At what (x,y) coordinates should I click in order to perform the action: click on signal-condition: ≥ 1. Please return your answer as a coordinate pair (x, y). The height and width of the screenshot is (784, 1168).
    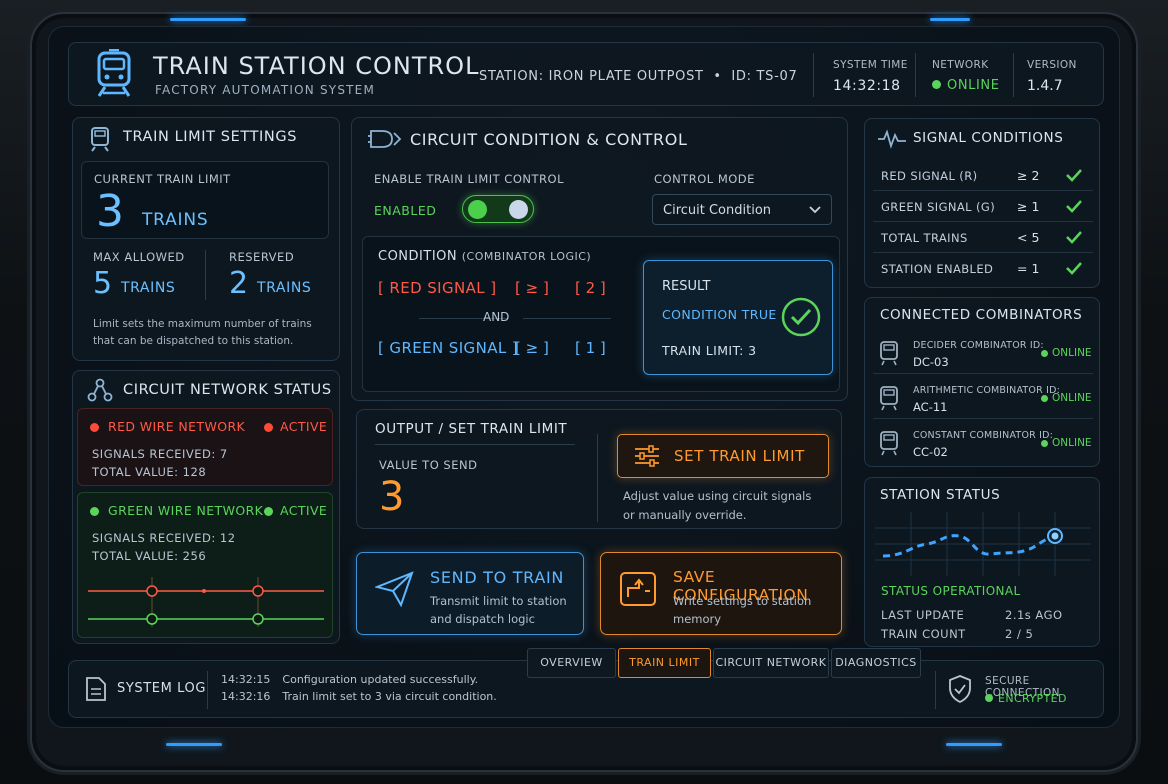
    Looking at the image, I should click on (1028, 206).